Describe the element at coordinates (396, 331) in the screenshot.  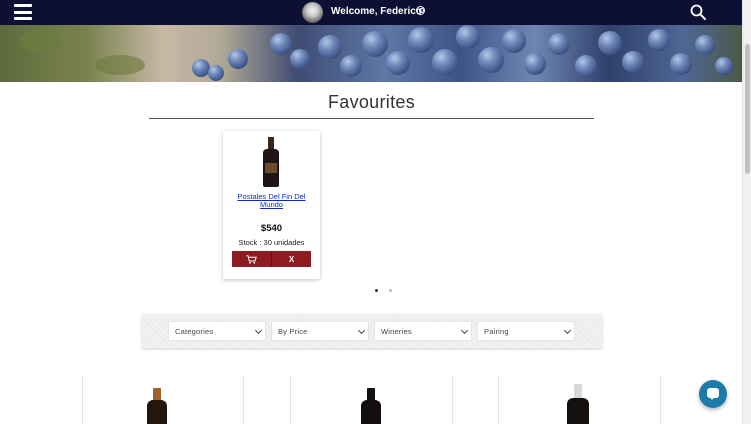
I see `wineries-select-label: Wineries` at that location.